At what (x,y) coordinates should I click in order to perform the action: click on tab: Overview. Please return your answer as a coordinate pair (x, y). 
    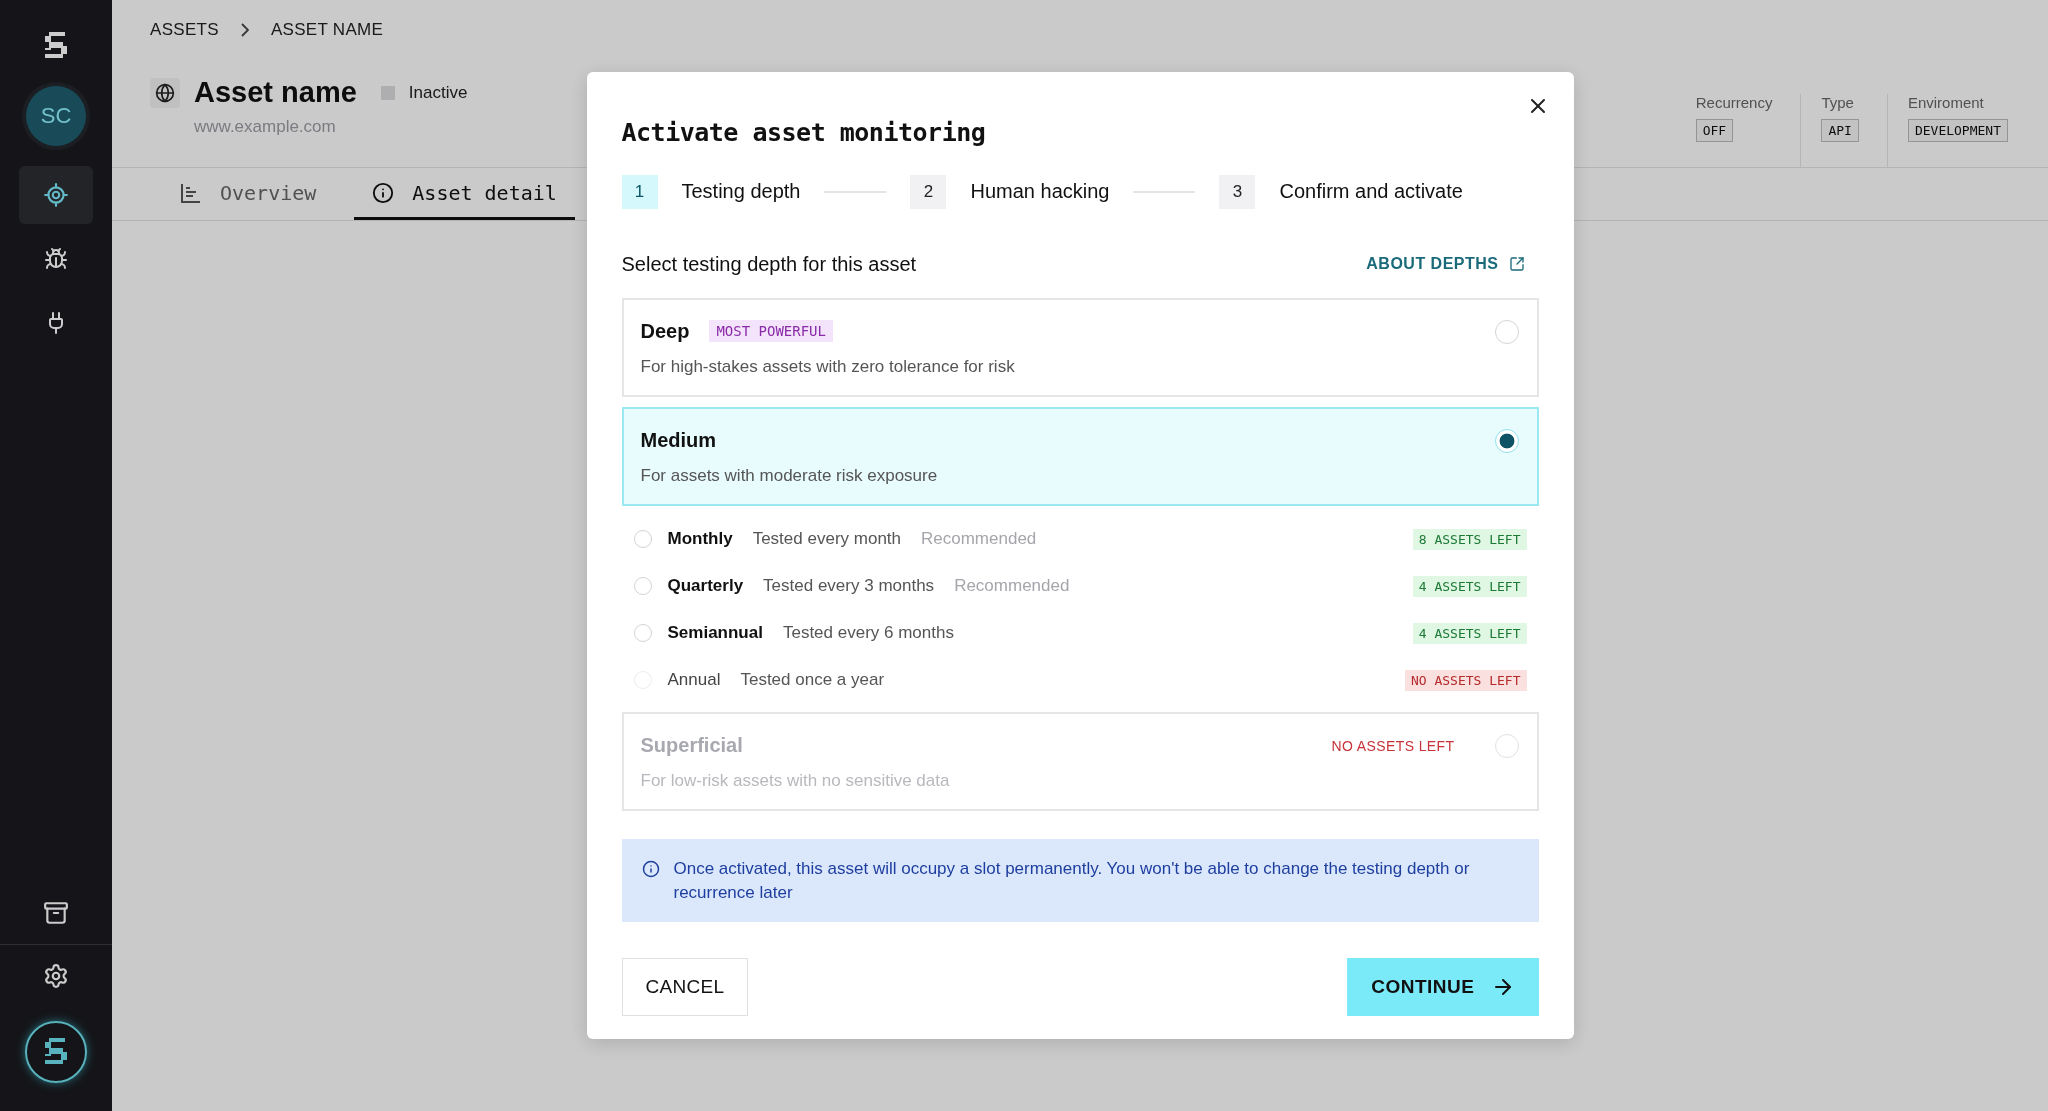
    Looking at the image, I should click on (248, 194).